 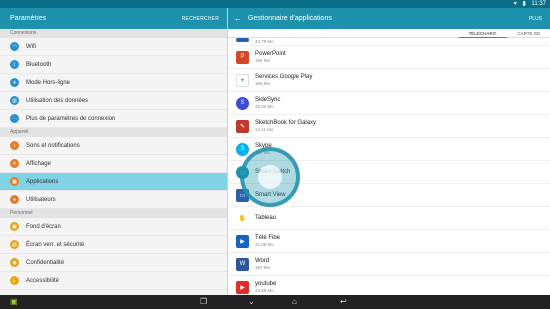 What do you see at coordinates (242, 287) in the screenshot?
I see `youtube-icon: ▶` at bounding box center [242, 287].